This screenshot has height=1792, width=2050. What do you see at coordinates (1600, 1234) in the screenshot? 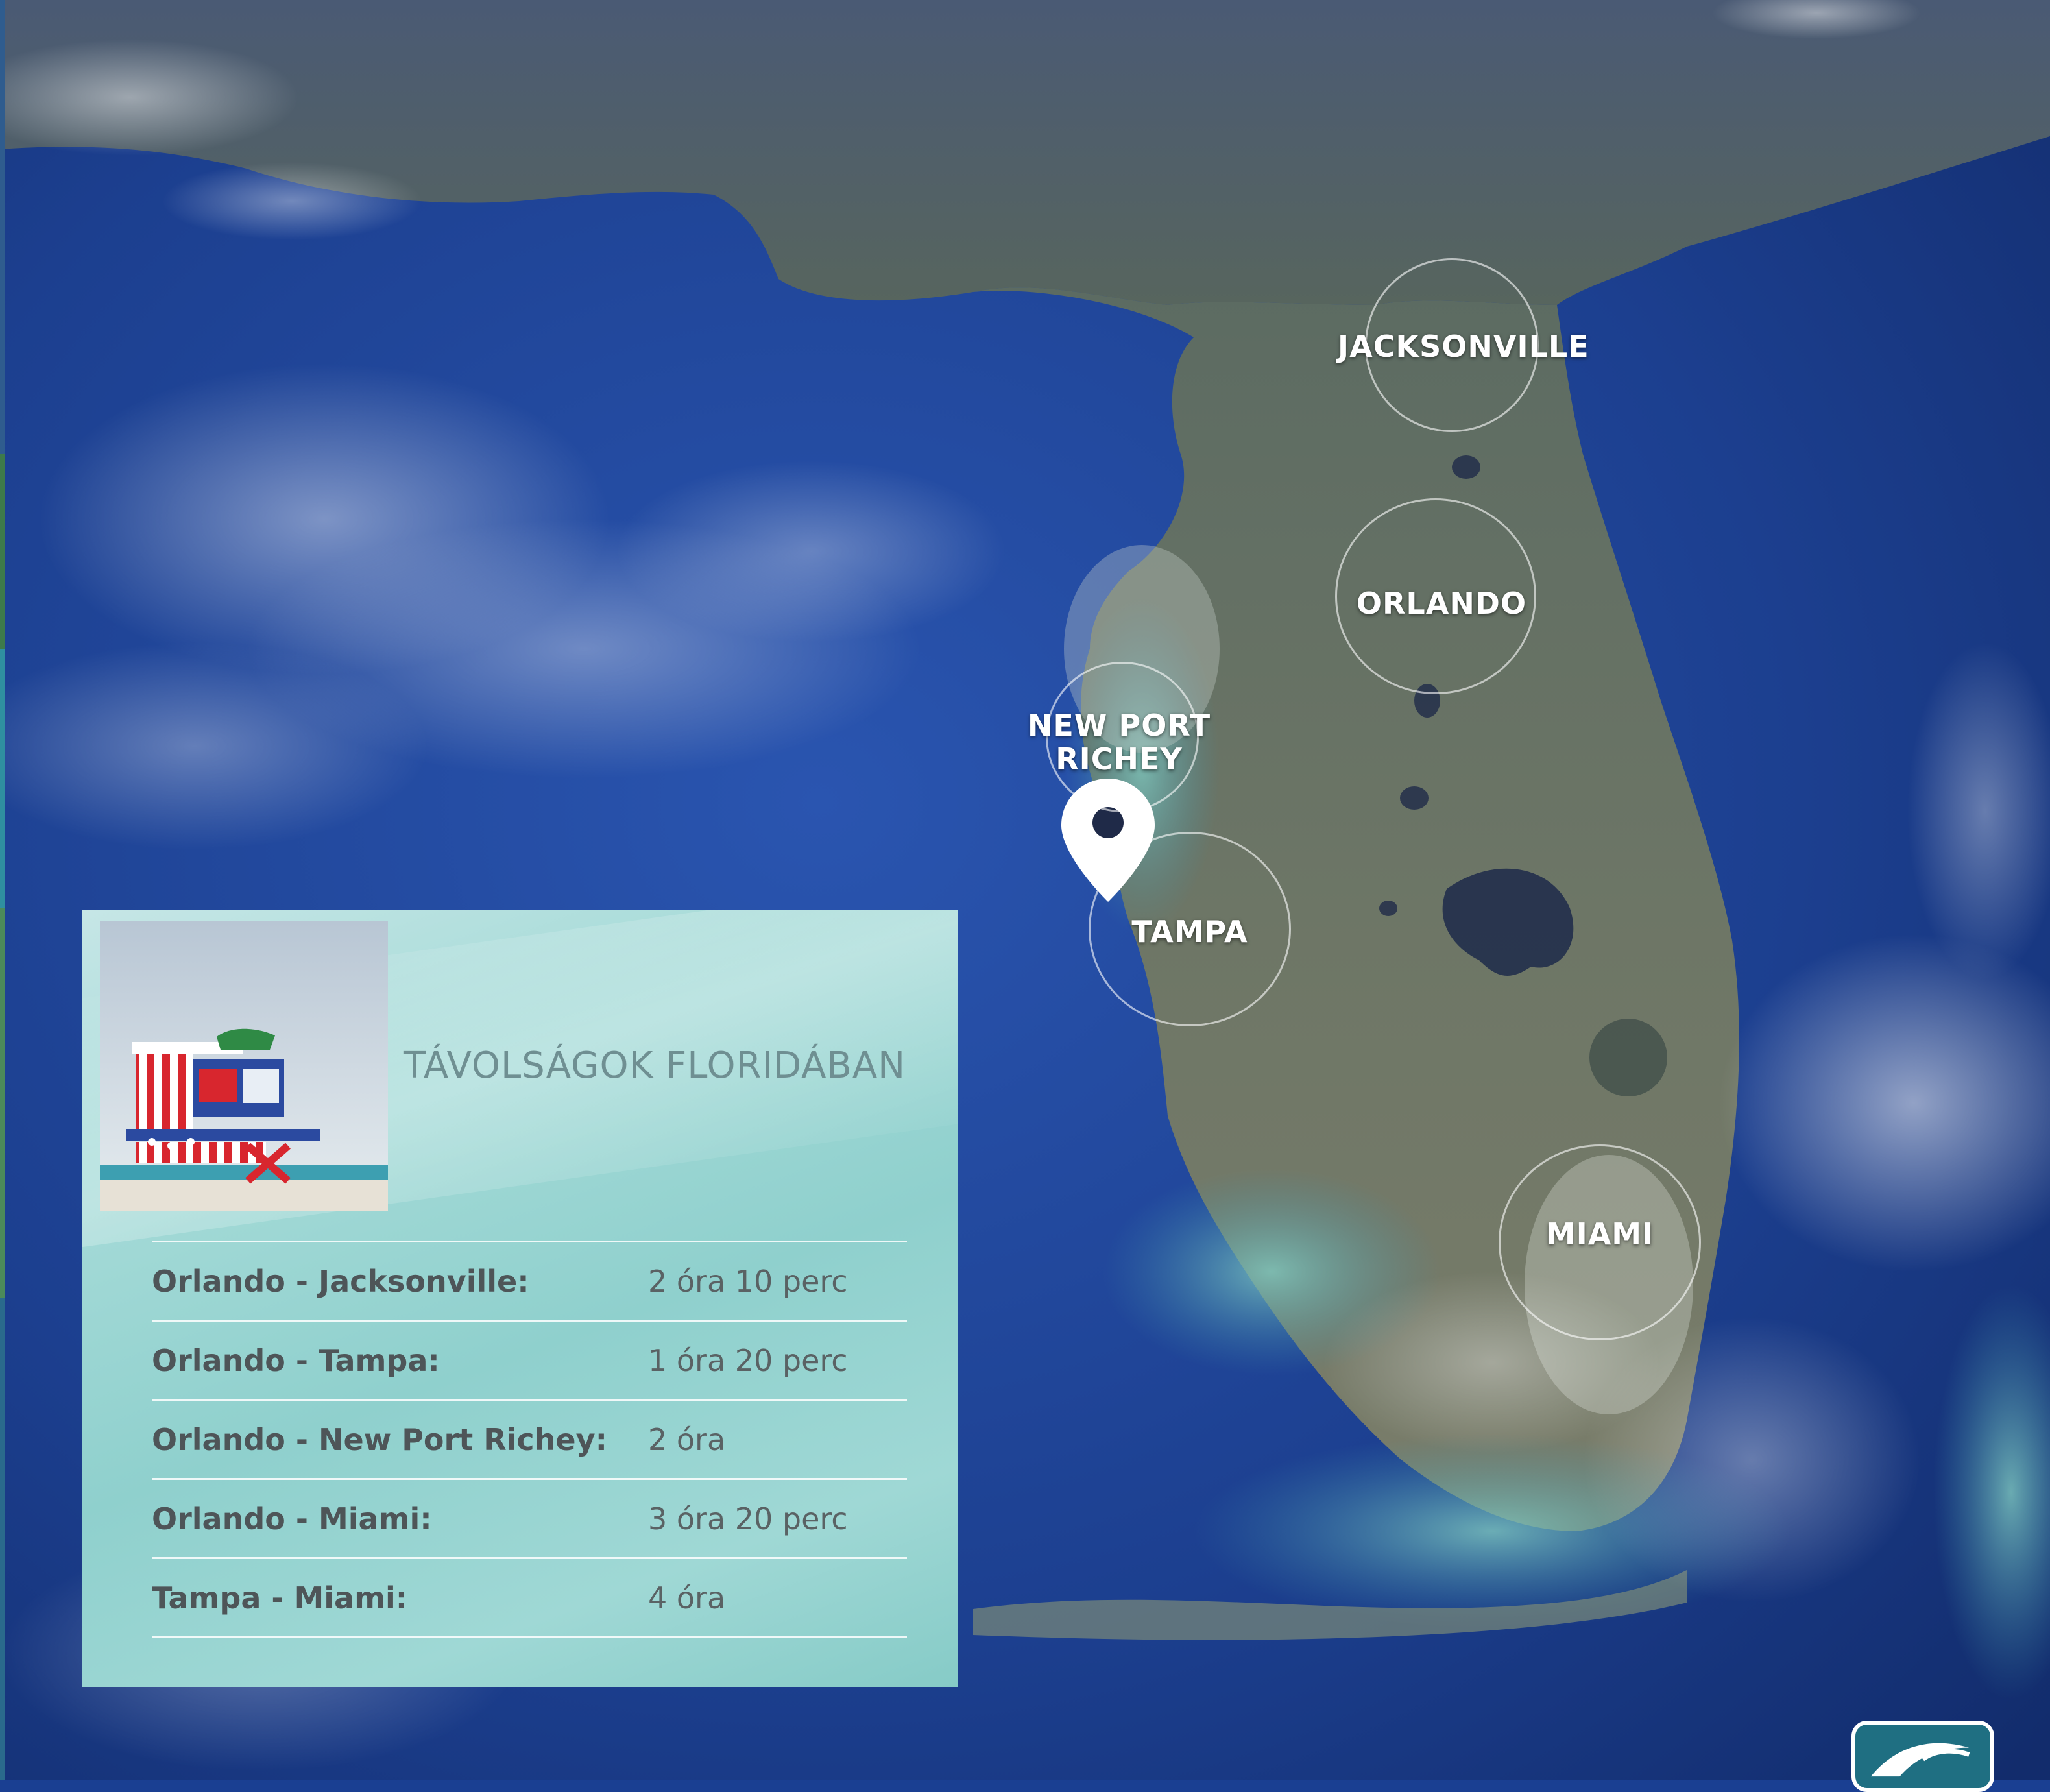
I see `city-label-miami: MIAMI` at bounding box center [1600, 1234].